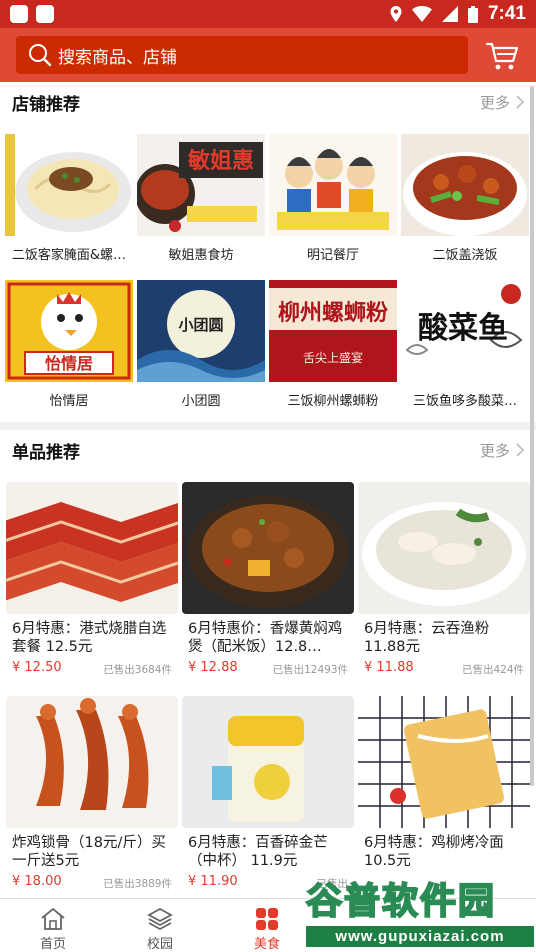  Describe the element at coordinates (389, 667) in the screenshot. I see `product-price: ¥ 11.88` at that location.